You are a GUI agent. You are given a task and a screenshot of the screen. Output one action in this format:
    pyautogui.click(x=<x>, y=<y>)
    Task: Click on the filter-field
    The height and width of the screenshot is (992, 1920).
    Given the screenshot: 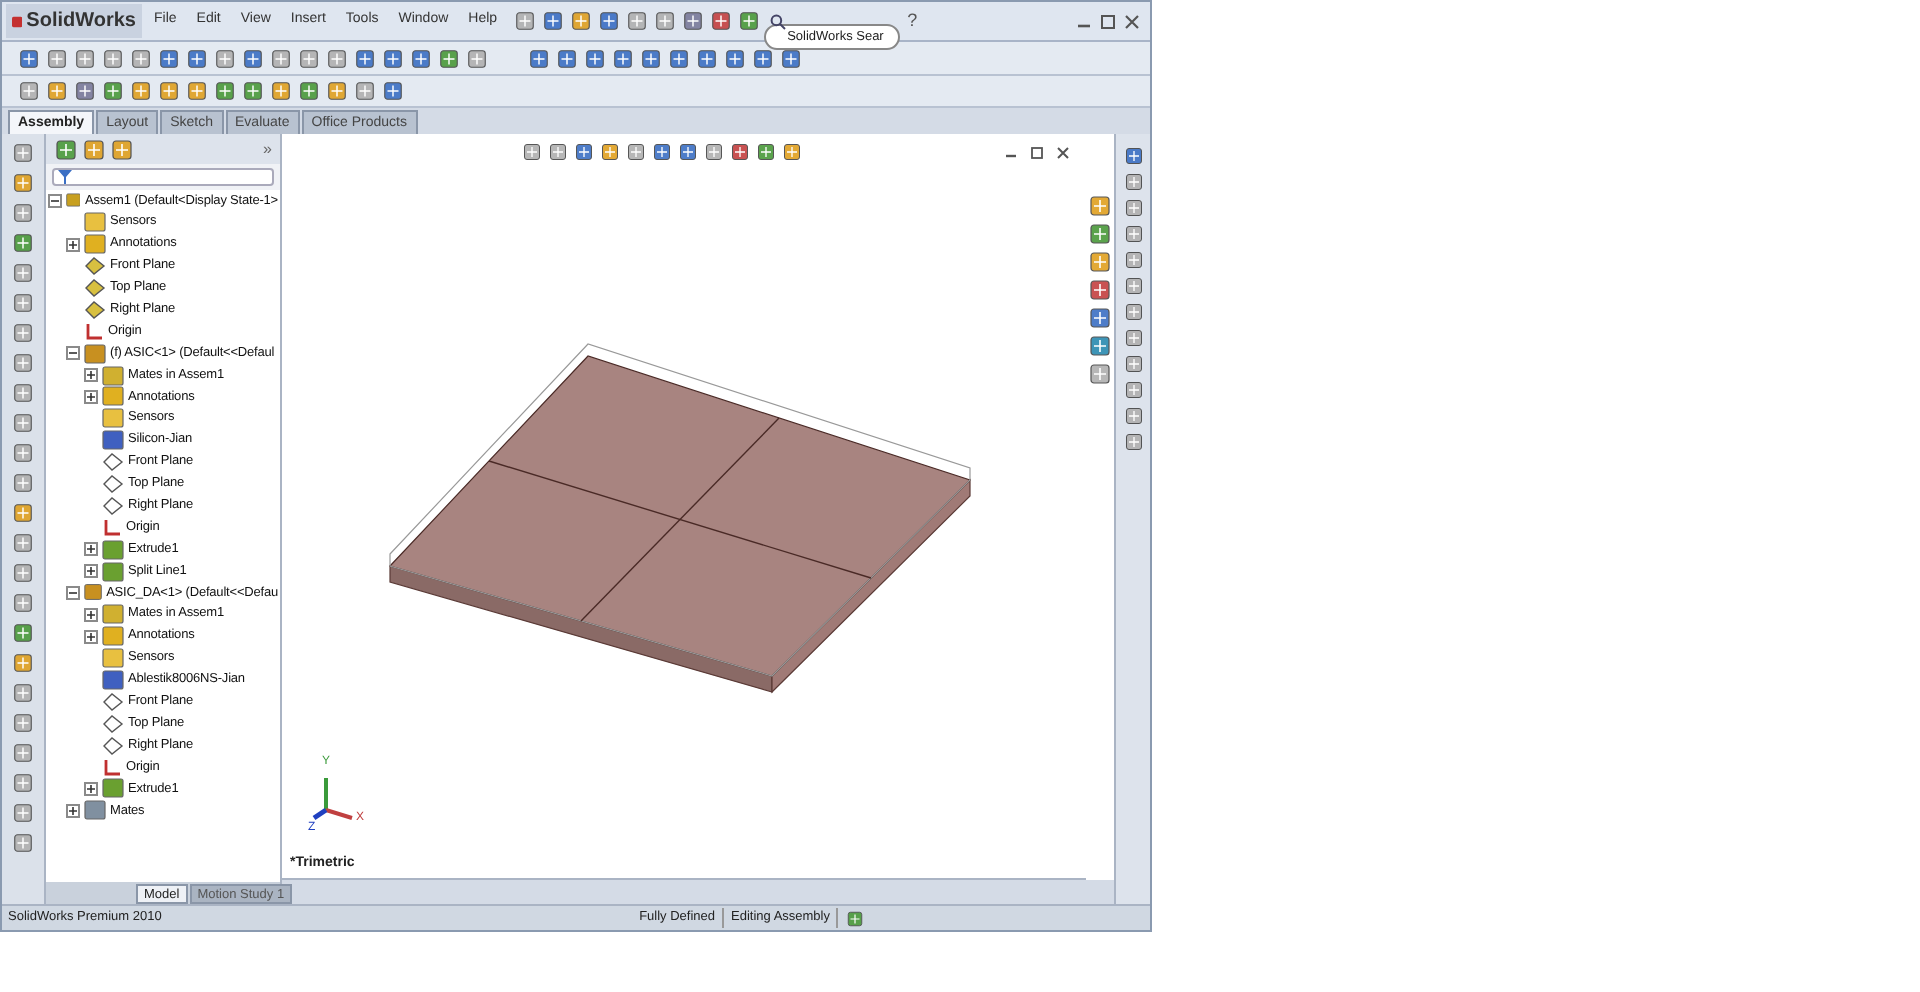 What is the action you would take?
    pyautogui.click(x=163, y=177)
    